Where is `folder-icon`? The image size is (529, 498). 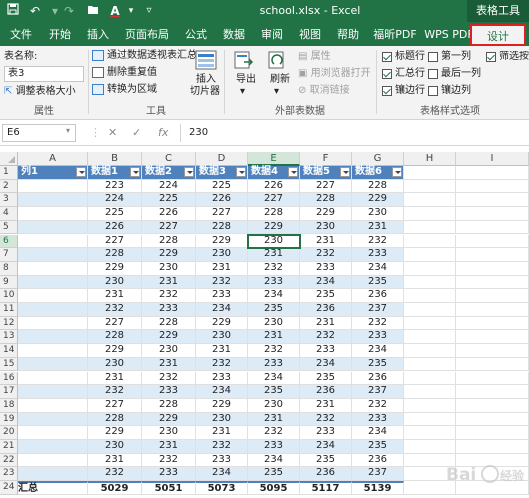
folder-icon is located at coordinates (93, 11).